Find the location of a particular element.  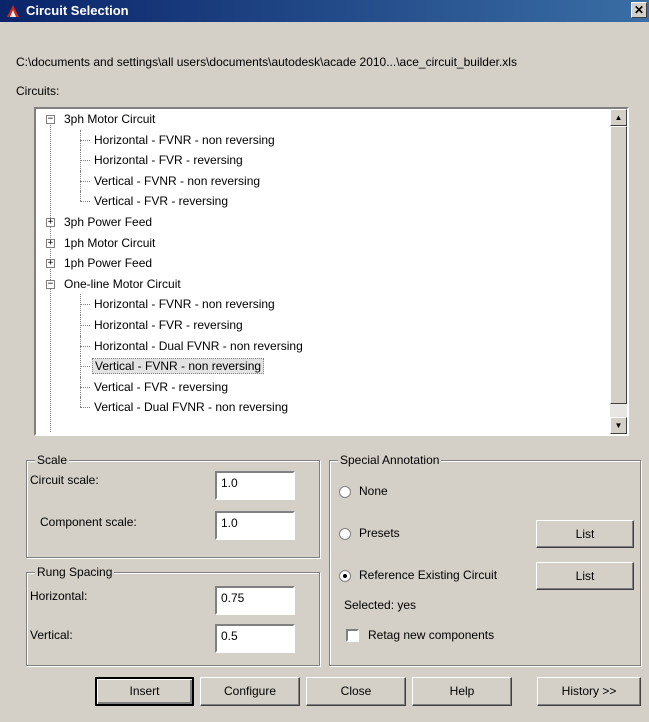

close-button: Close is located at coordinates (356, 691).